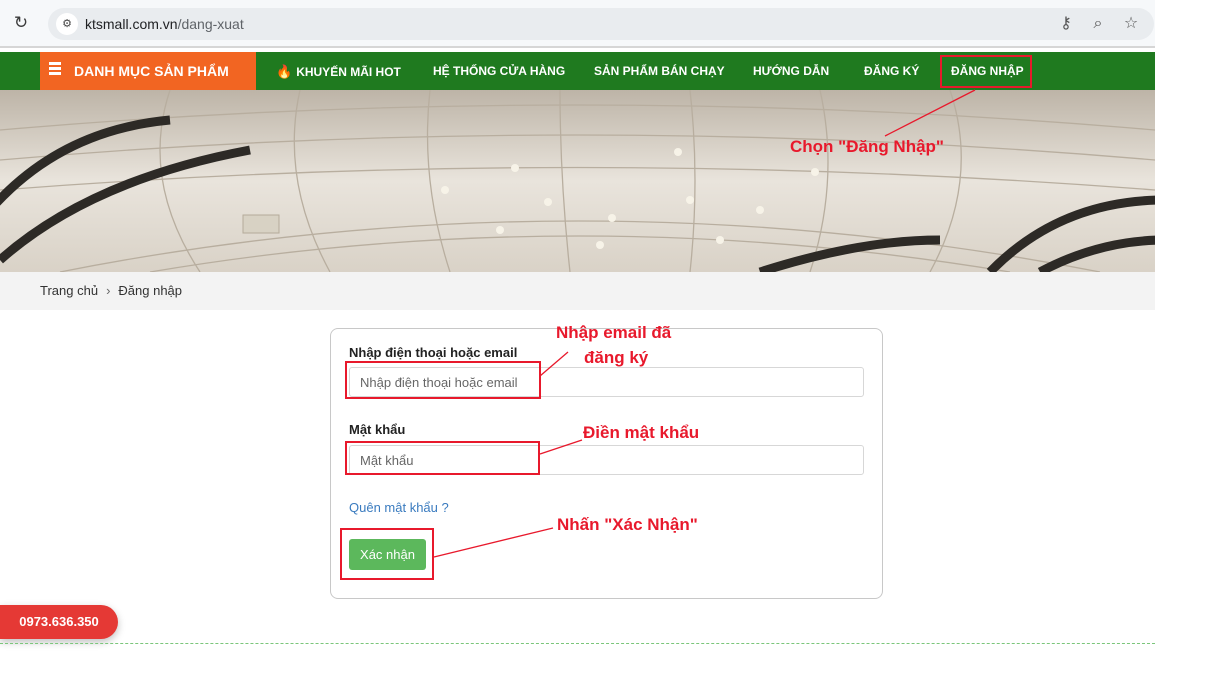 Image resolution: width=1232 pixels, height=694 pixels. I want to click on address-bar: ⚙ ktsmall.com.vn/dang-xuat ⚷ ⌕ ☆, so click(601, 24).